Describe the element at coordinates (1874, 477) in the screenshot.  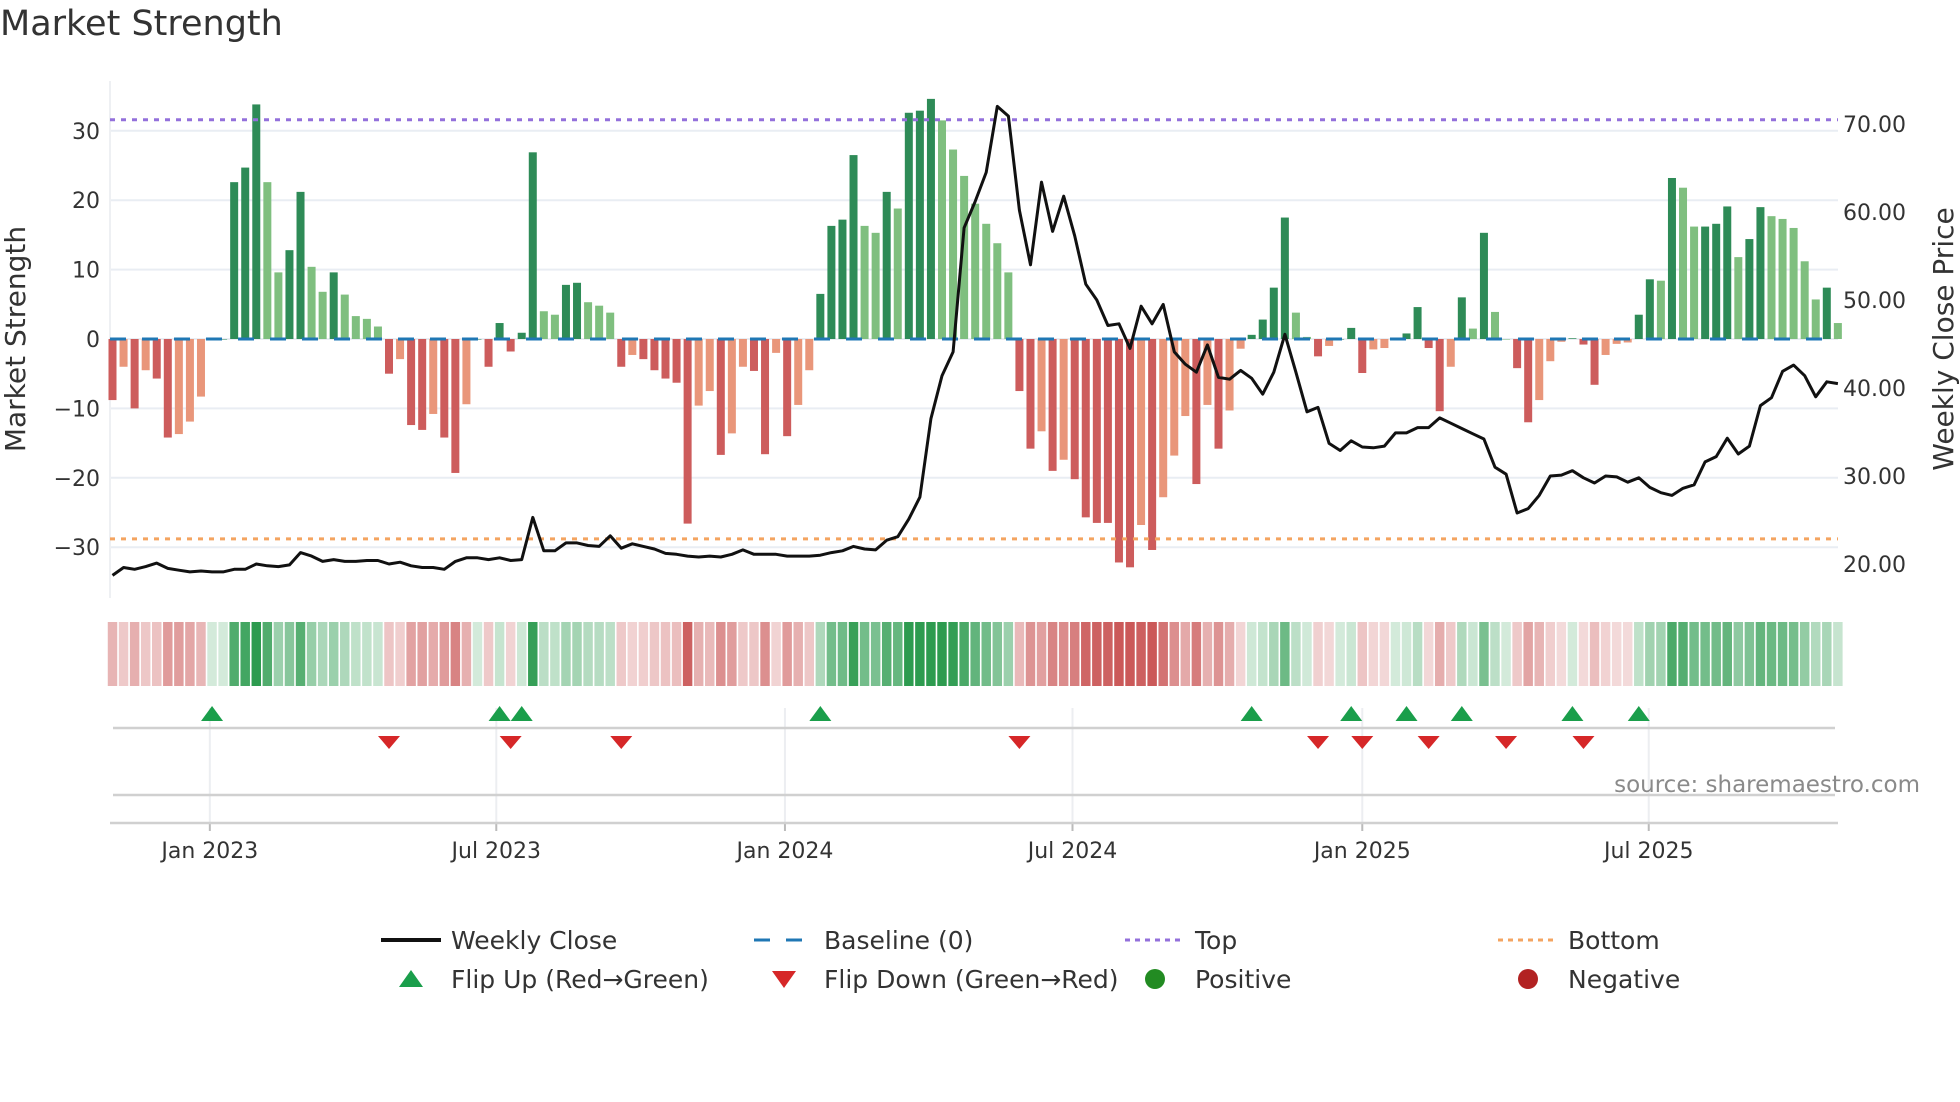
I see `y2-tick-label: 30.00` at that location.